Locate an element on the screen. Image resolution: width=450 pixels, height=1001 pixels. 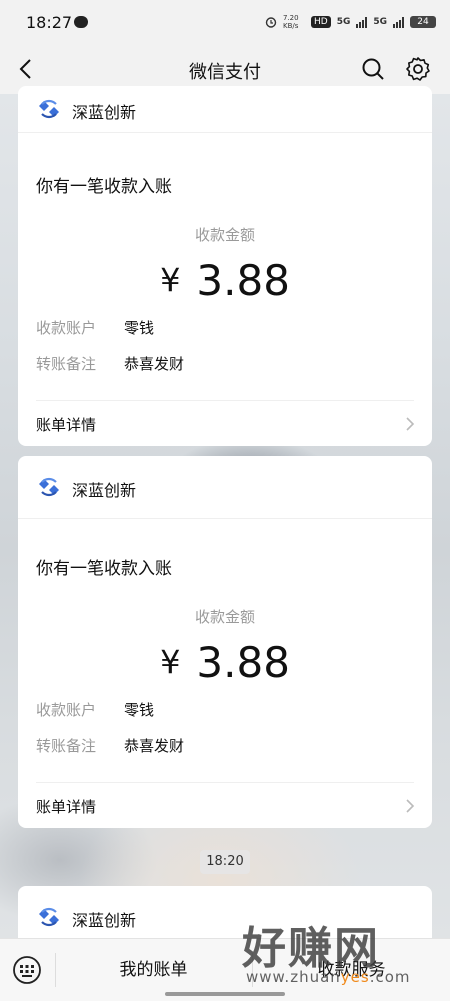
home-indicator is located at coordinates (225, 994).